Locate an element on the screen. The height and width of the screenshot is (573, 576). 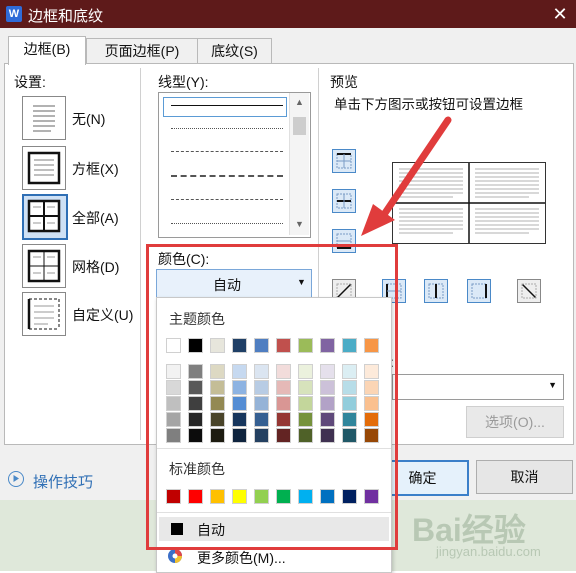
tab-shading: 底纹(S) is located at coordinates (234, 51).